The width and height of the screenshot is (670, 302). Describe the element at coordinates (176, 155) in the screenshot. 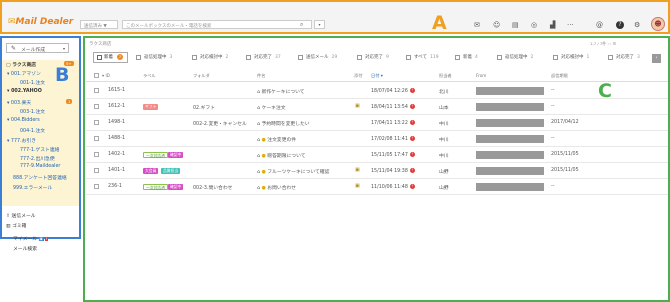

I see `row-label-2: 確認中` at that location.